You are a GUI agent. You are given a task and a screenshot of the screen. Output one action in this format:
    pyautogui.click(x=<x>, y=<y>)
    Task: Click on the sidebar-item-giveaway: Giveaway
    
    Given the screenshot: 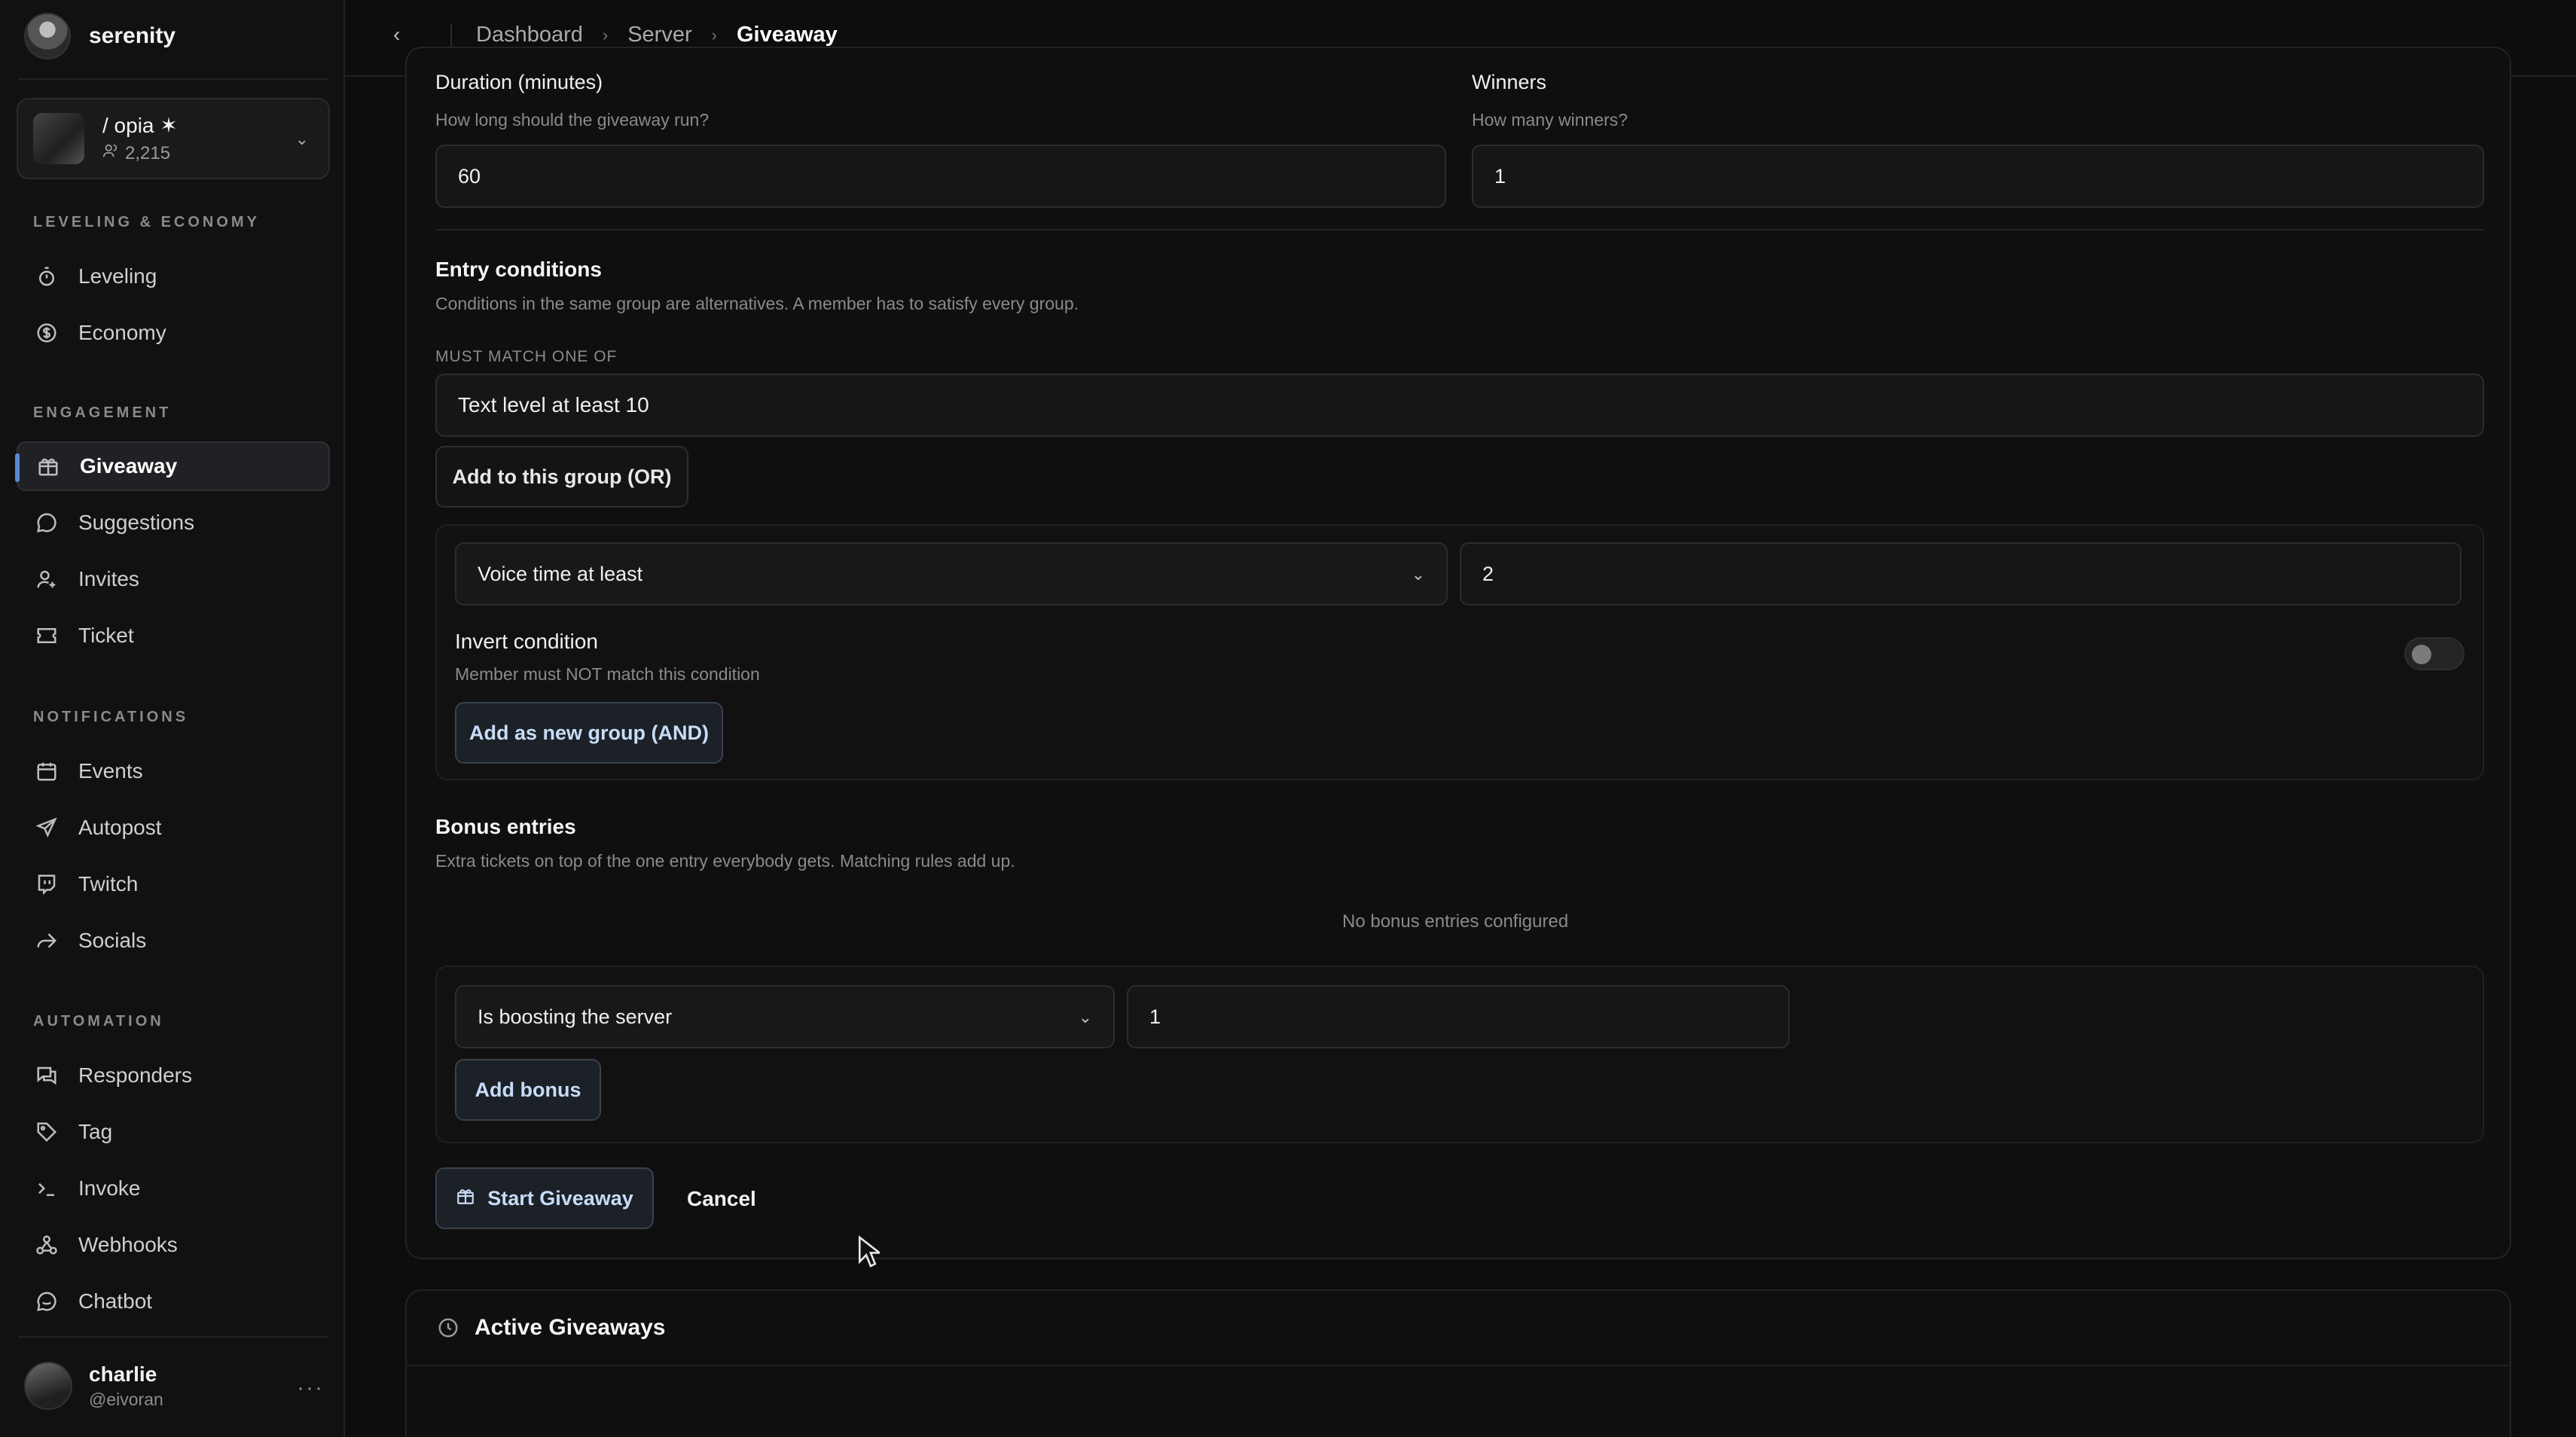 What is the action you would take?
    pyautogui.click(x=173, y=466)
    